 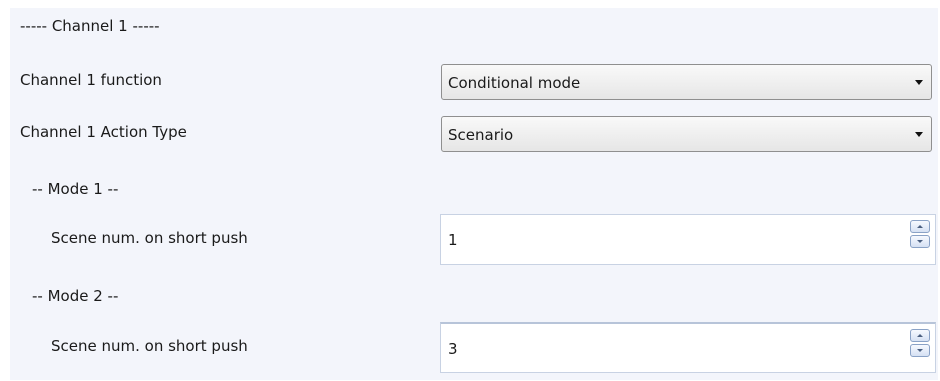 I want to click on channel-function-value: Conditional mode, so click(x=514, y=83).